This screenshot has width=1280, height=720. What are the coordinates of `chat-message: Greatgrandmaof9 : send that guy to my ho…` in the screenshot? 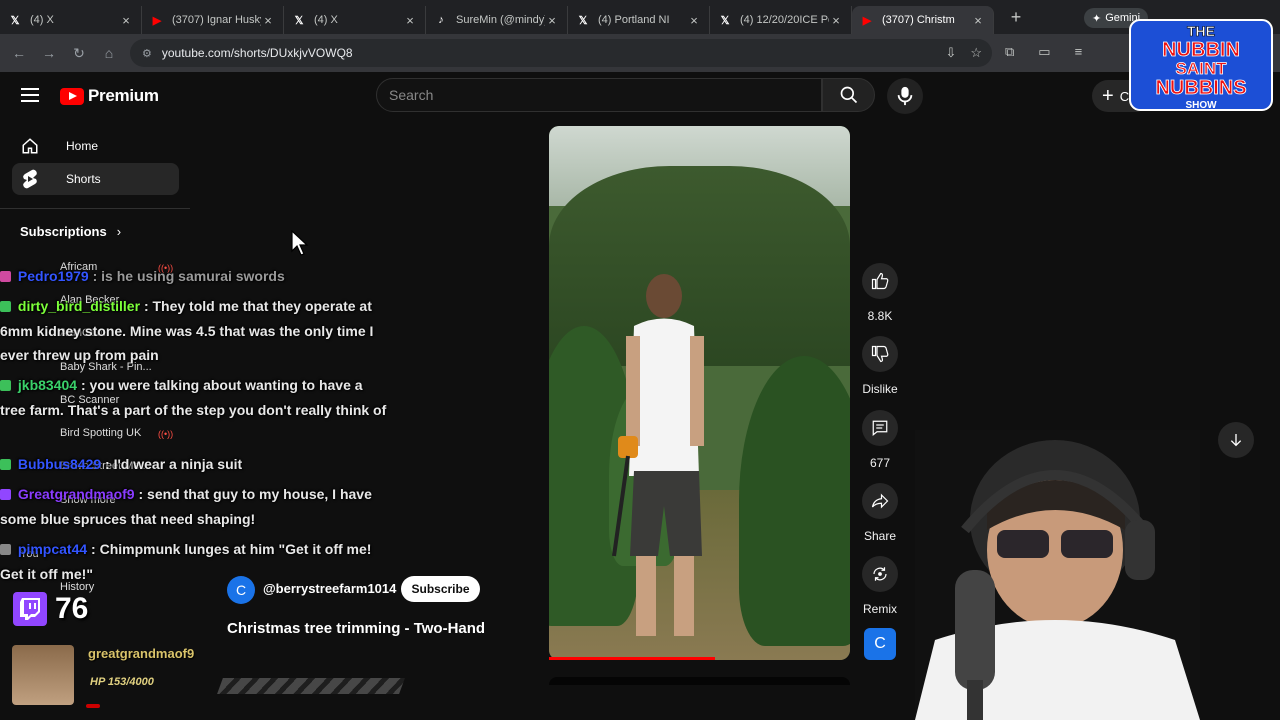 It's located at (196, 506).